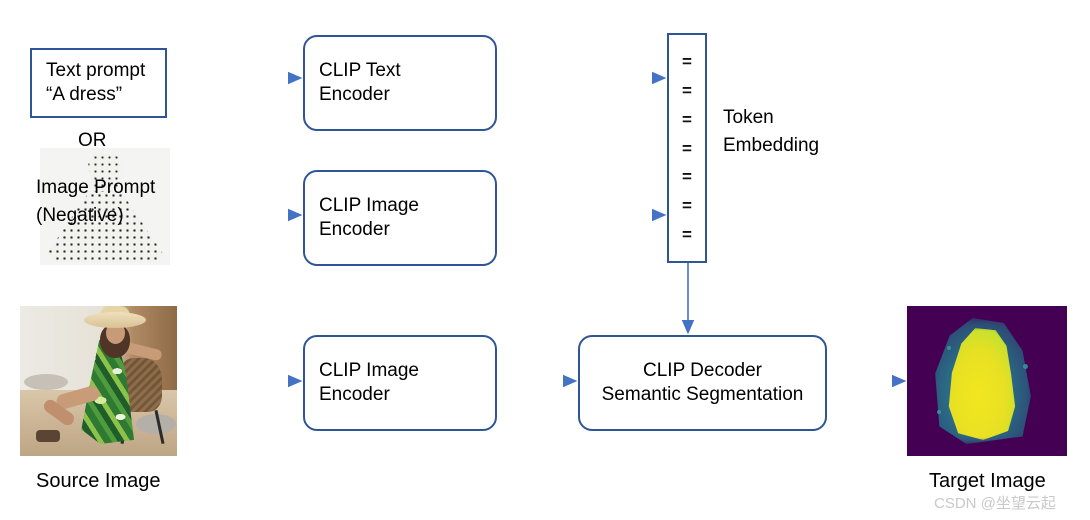 Image resolution: width=1090 pixels, height=520 pixels. I want to click on text-prompt-line-1: Text prompt, so click(96, 71).